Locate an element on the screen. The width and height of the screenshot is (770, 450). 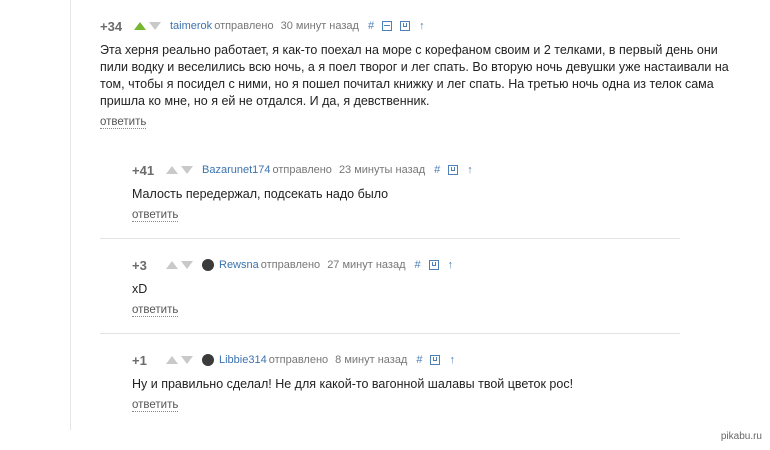
comment-rating: +3 is located at coordinates (139, 265).